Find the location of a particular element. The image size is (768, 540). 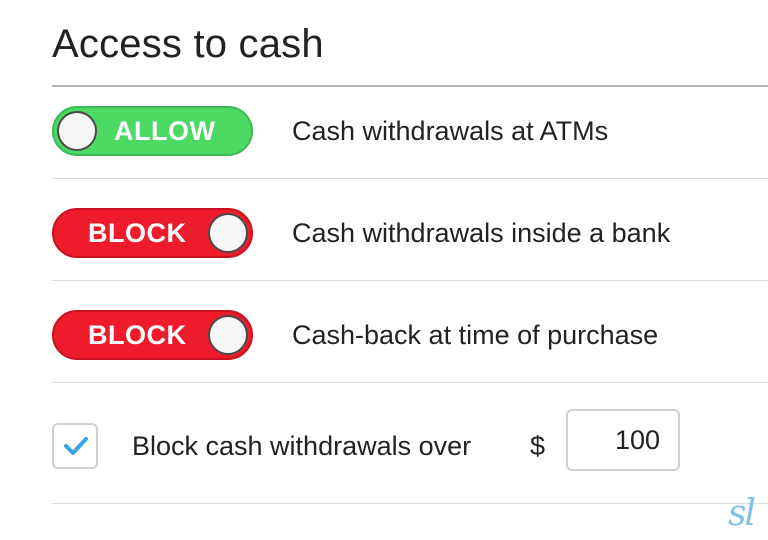

row-bank-withdrawals: BLOCK Cash withdrawals inside a bank is located at coordinates (410, 233).